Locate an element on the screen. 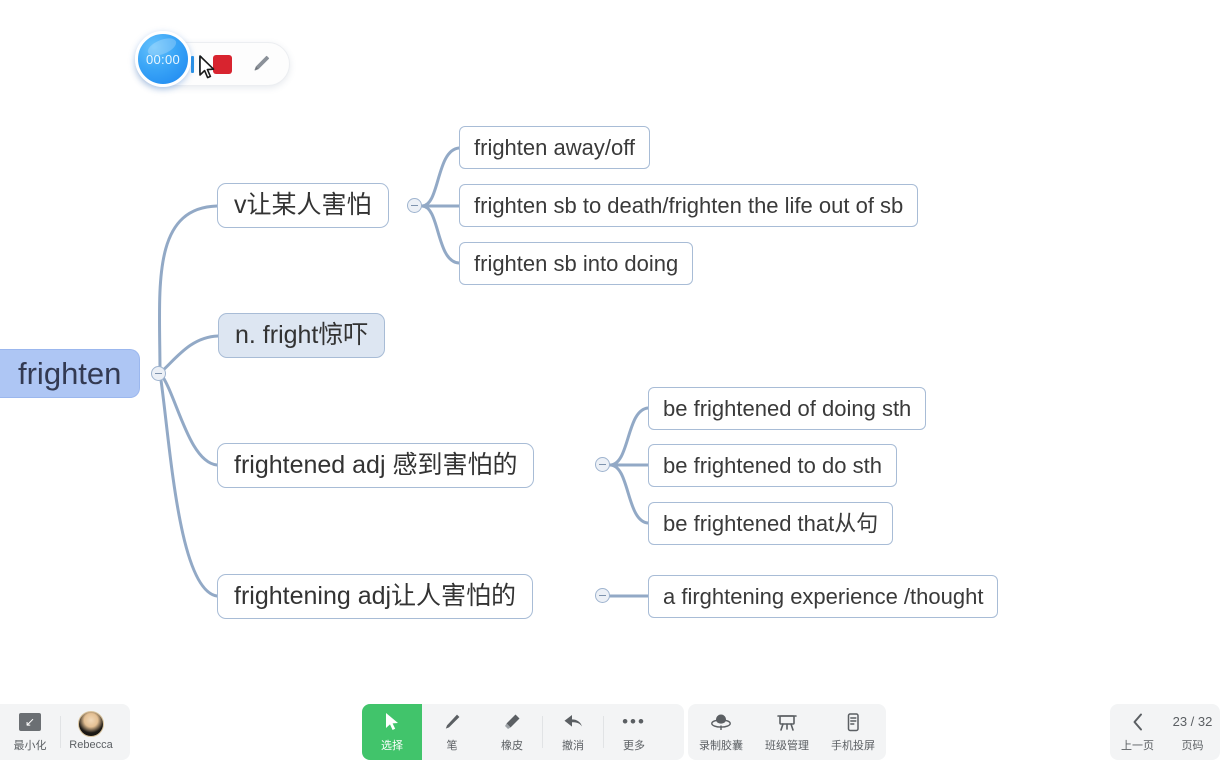 Image resolution: width=1228 pixels, height=768 pixels. tool-select-button: 选择 is located at coordinates (392, 732).